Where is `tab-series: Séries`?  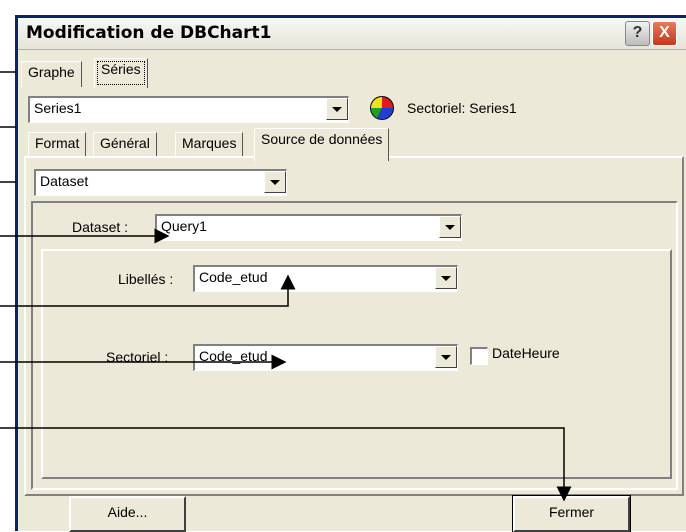
tab-series: Séries is located at coordinates (121, 73).